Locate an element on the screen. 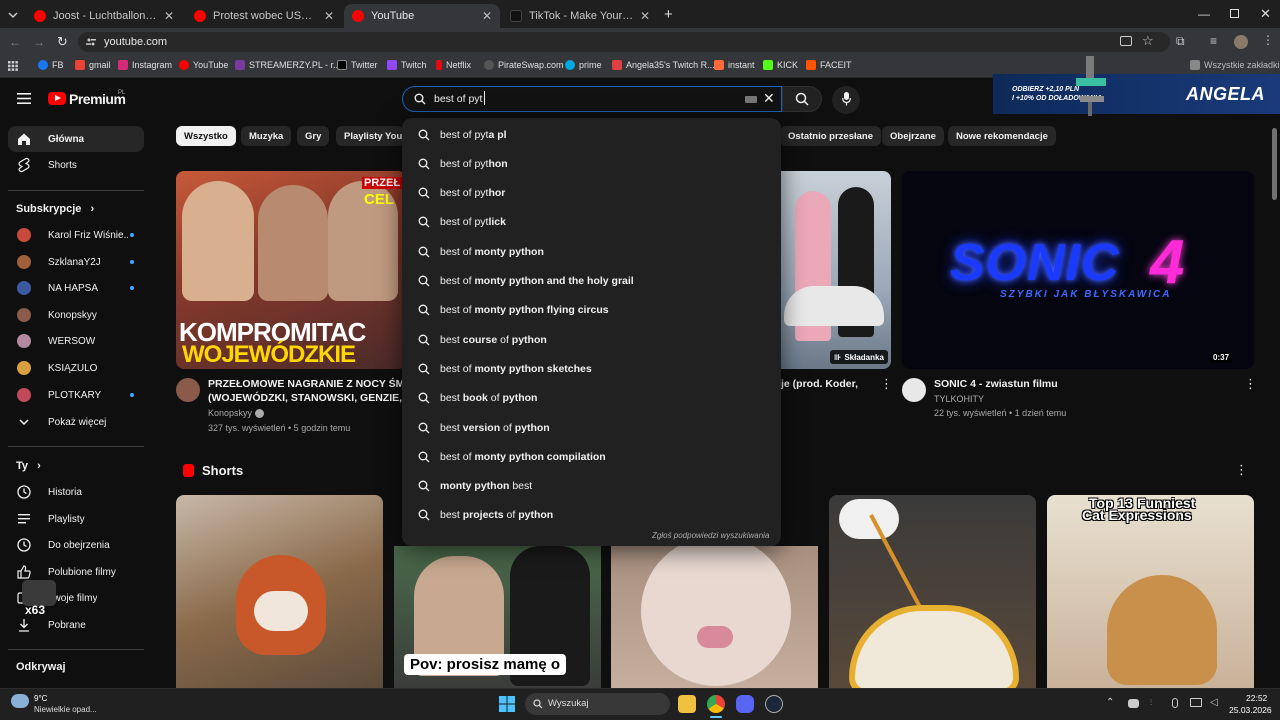 The width and height of the screenshot is (1280, 720). search-suggestion-item: best of monty python and the holy grail is located at coordinates (591, 281).